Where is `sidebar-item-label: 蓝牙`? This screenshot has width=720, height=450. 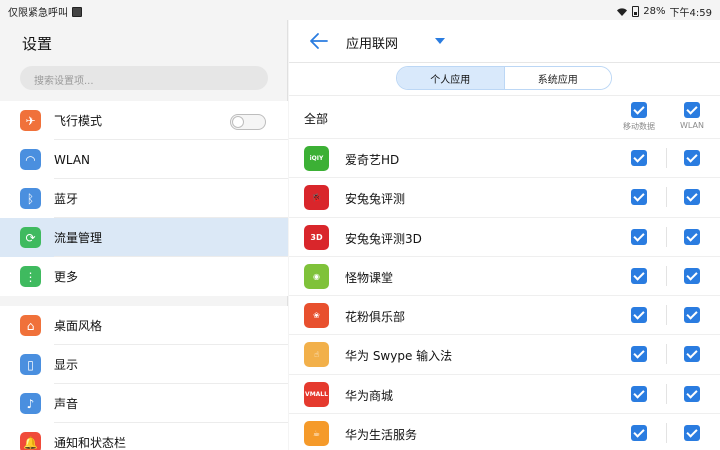
sidebar-item-label: 蓝牙 is located at coordinates (66, 199).